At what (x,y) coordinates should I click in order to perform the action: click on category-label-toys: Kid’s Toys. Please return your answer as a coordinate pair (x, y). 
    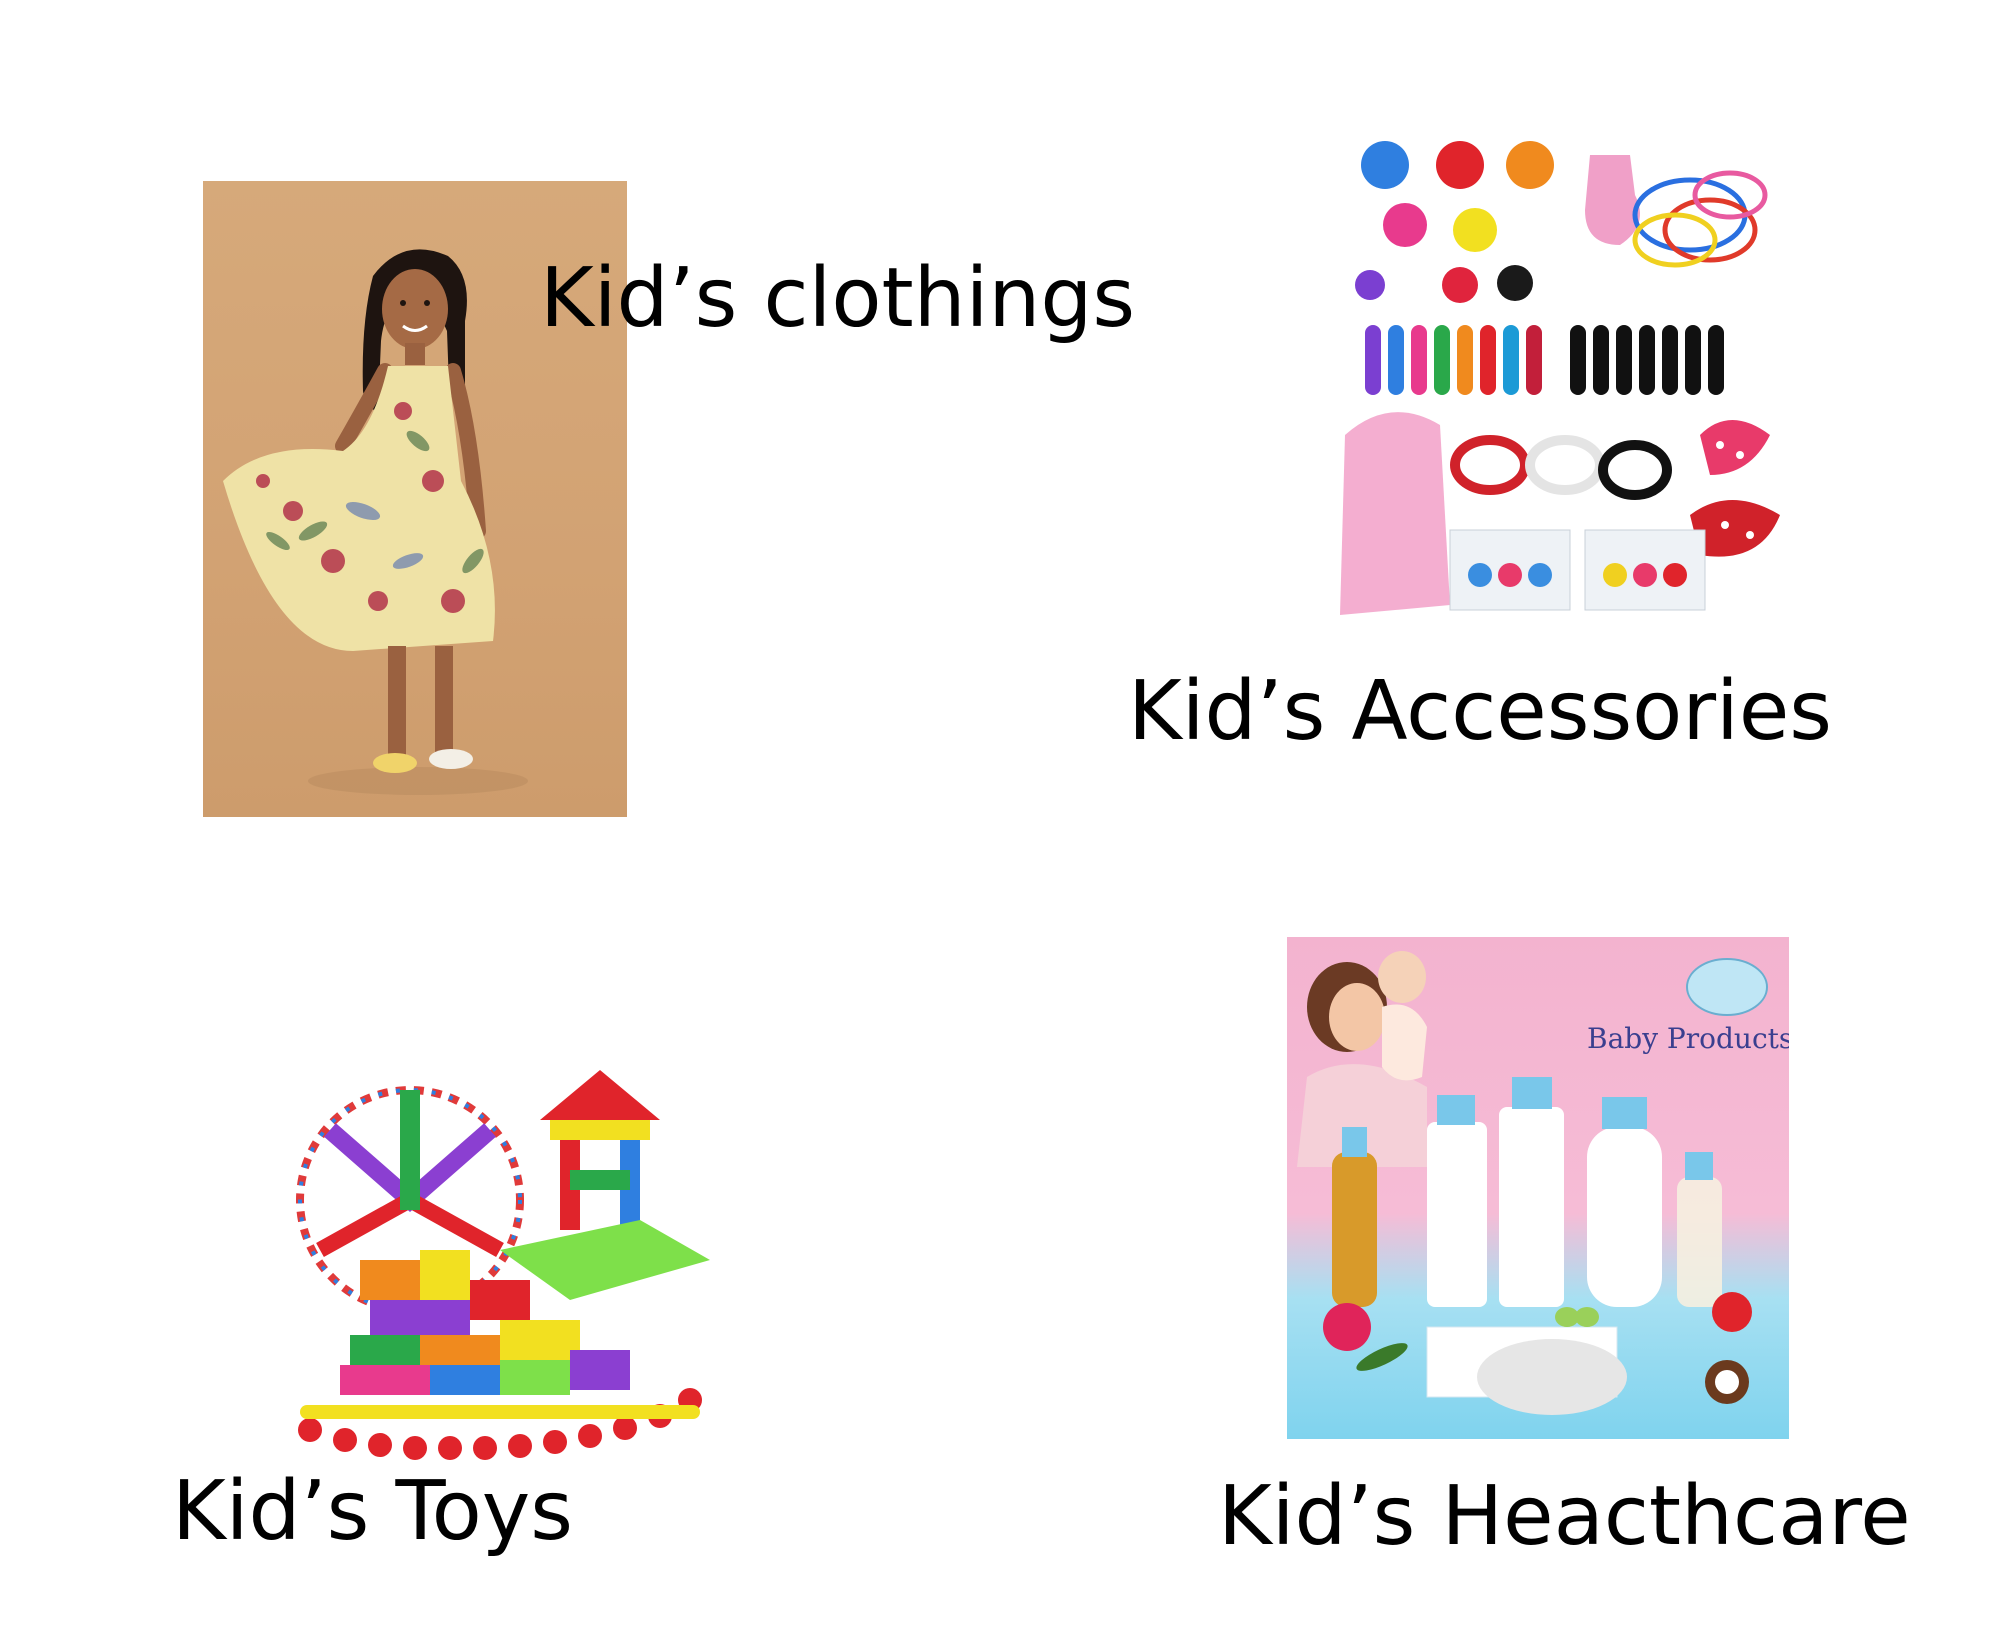
    Looking at the image, I should click on (372, 1512).